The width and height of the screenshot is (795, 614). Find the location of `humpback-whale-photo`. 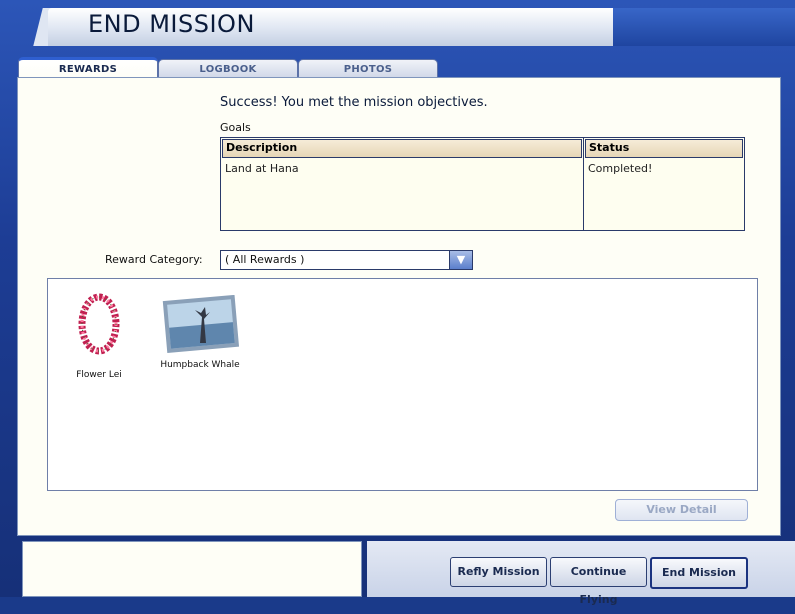

humpback-whale-photo is located at coordinates (201, 323).